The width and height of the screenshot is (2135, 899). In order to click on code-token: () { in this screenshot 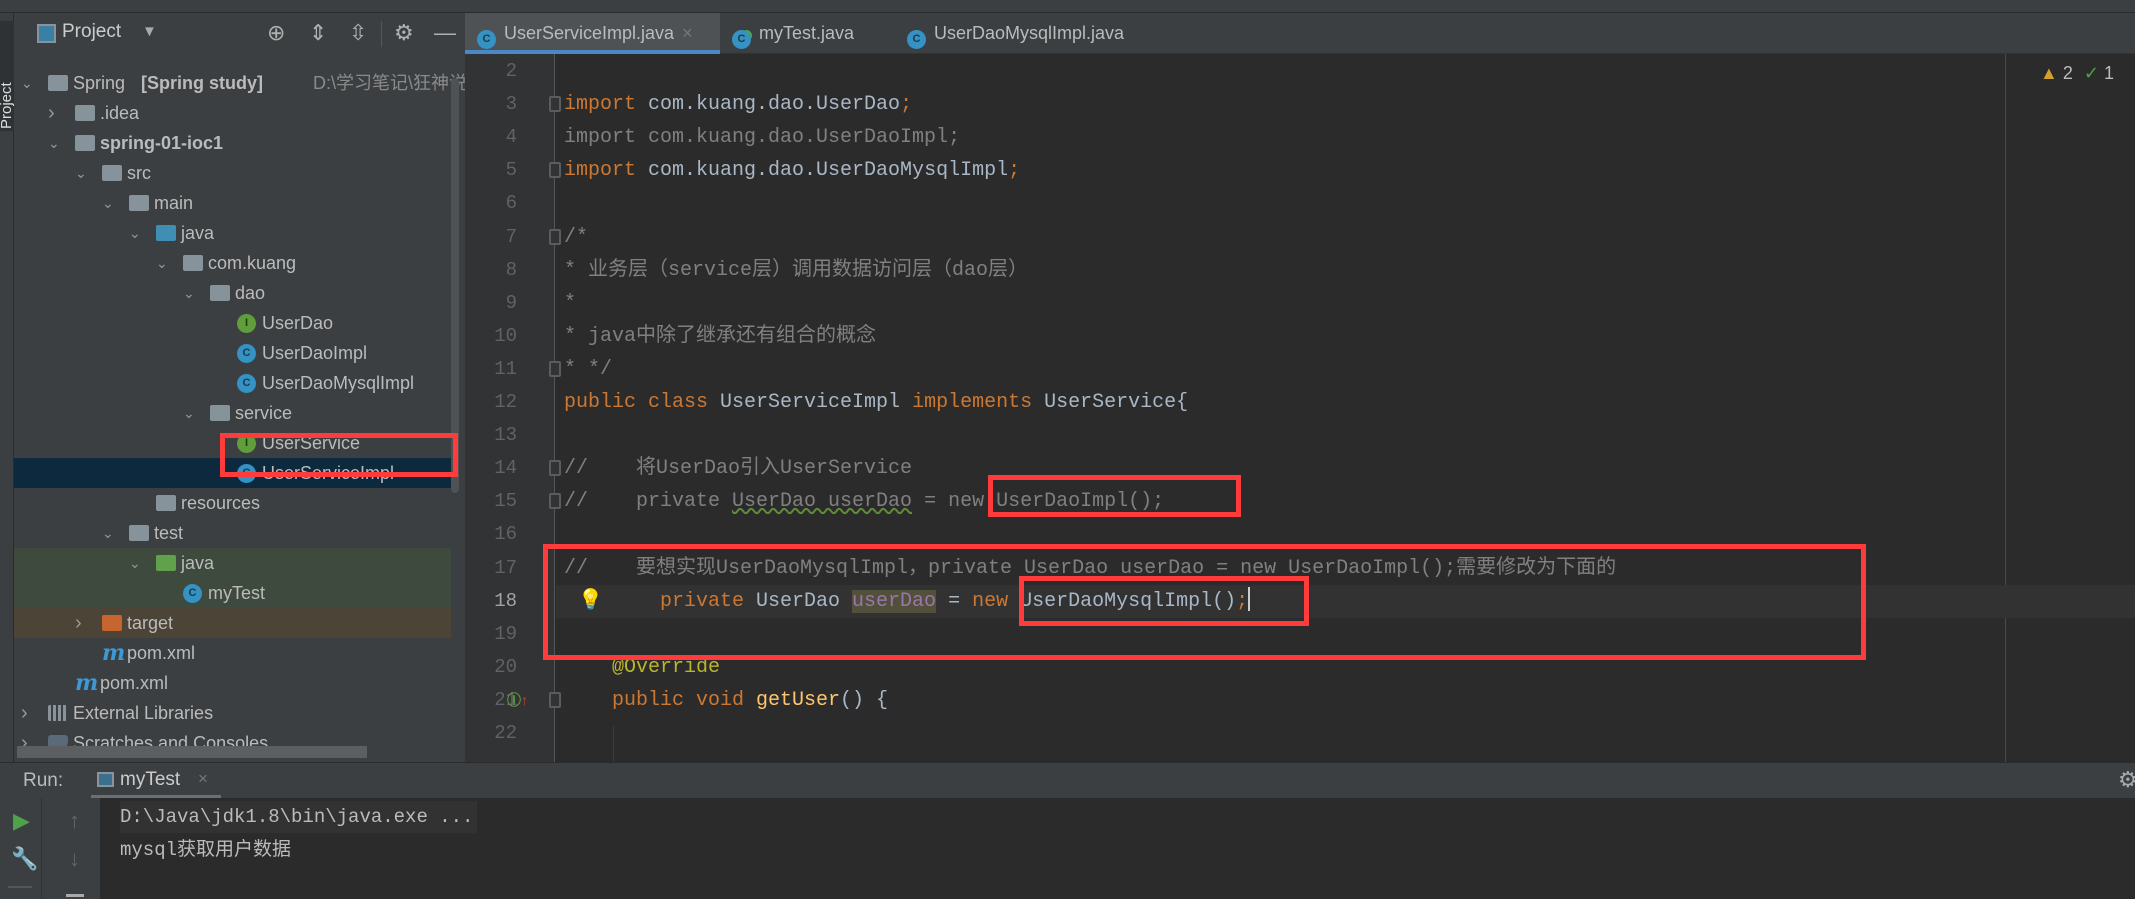, I will do `click(864, 700)`.